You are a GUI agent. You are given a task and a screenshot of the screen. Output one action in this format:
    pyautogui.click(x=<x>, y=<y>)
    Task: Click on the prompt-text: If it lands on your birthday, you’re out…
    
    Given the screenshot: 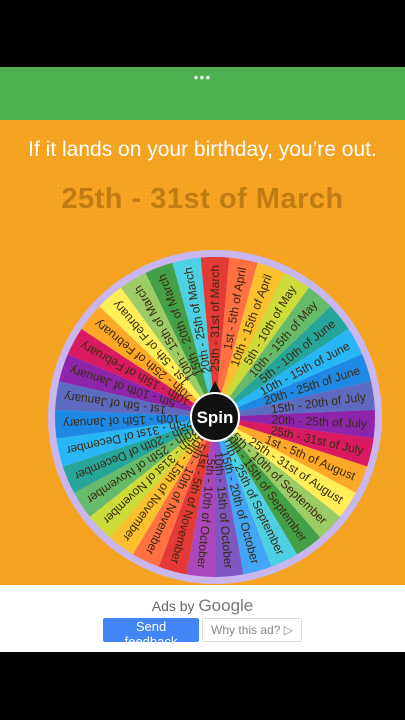 What is the action you would take?
    pyautogui.click(x=202, y=149)
    